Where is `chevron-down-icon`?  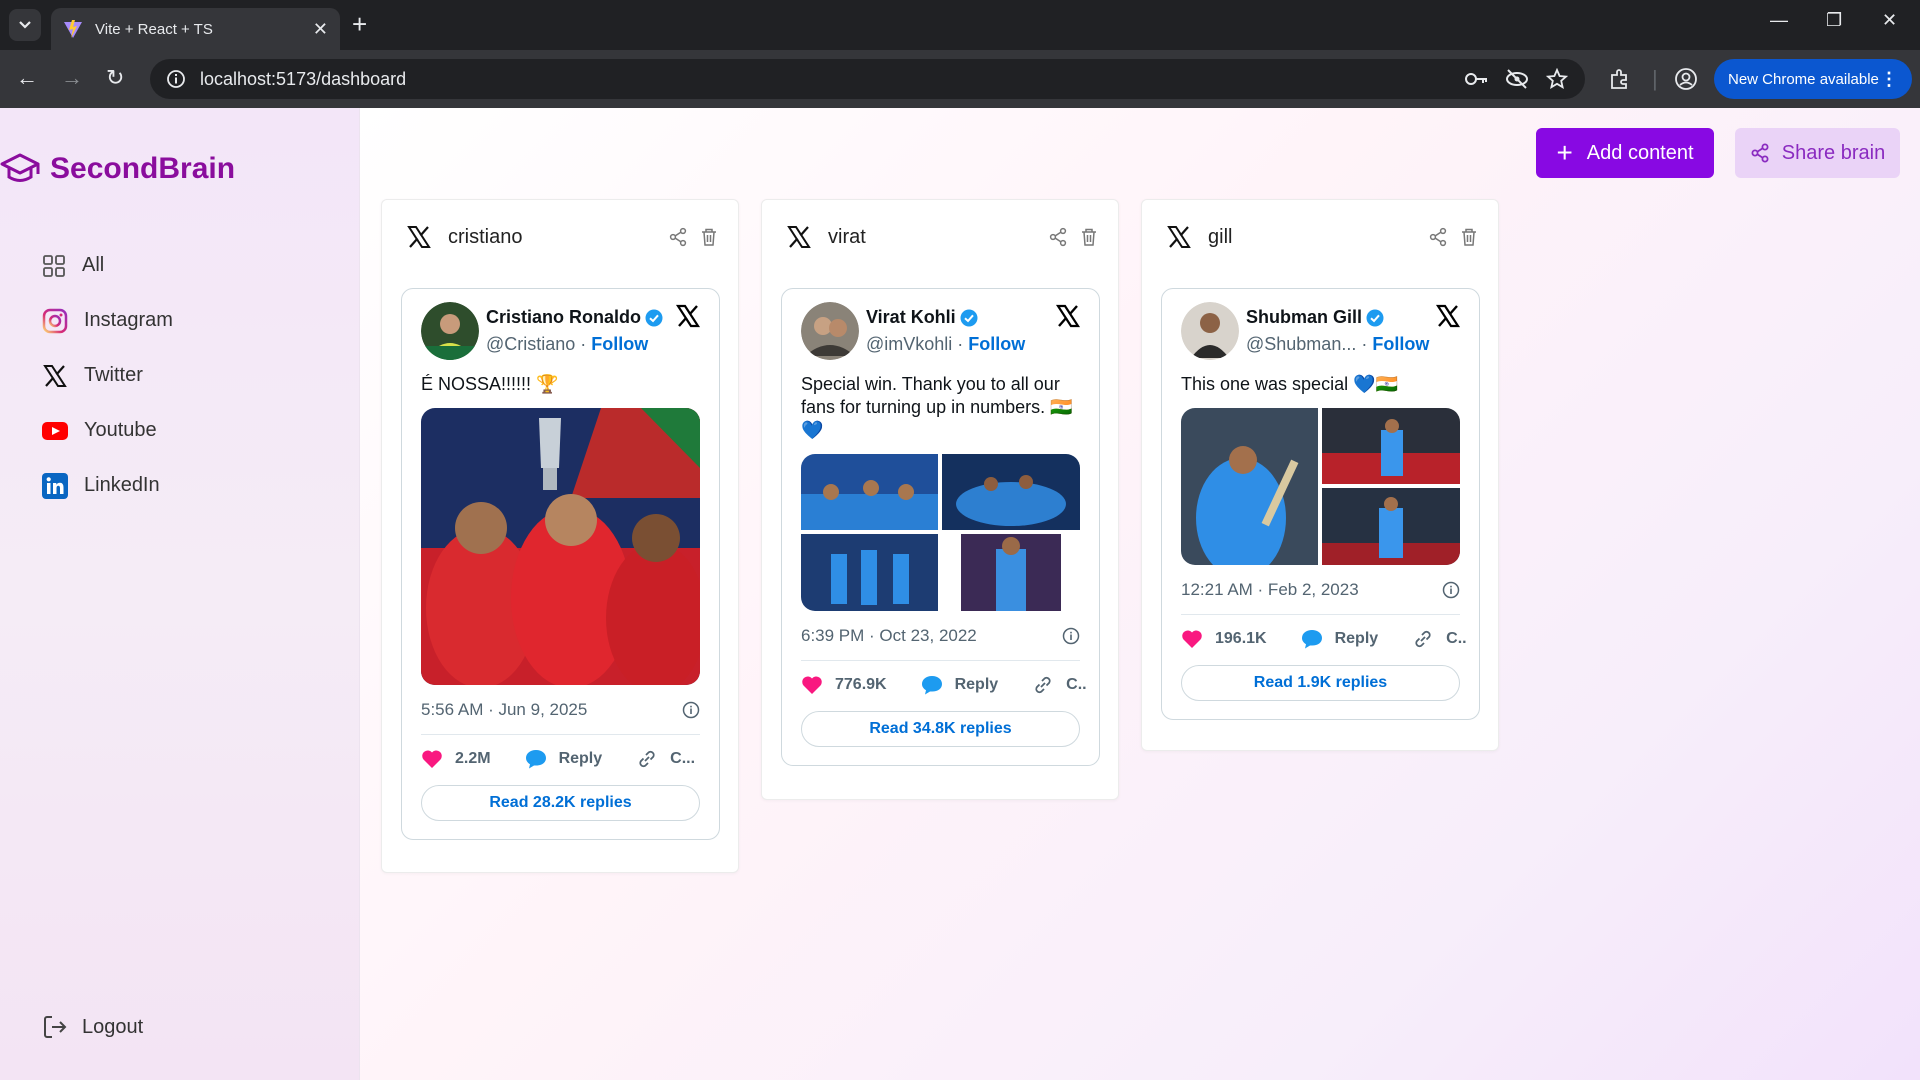 chevron-down-icon is located at coordinates (25, 25).